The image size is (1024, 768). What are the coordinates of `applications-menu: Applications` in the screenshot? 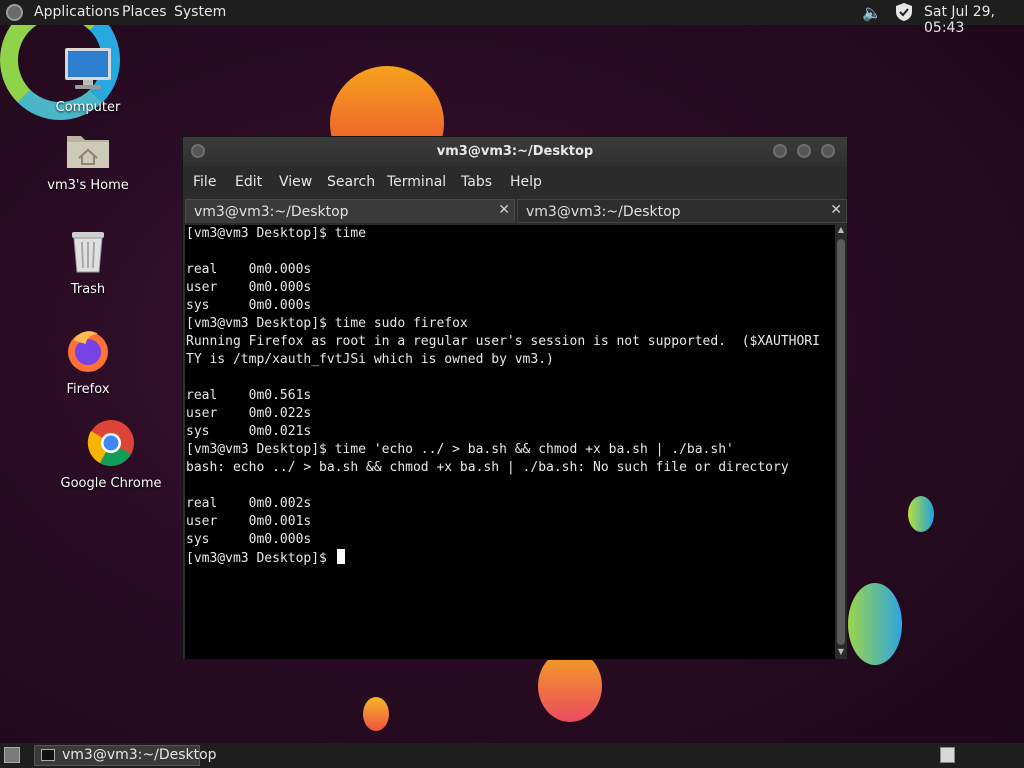 It's located at (77, 12).